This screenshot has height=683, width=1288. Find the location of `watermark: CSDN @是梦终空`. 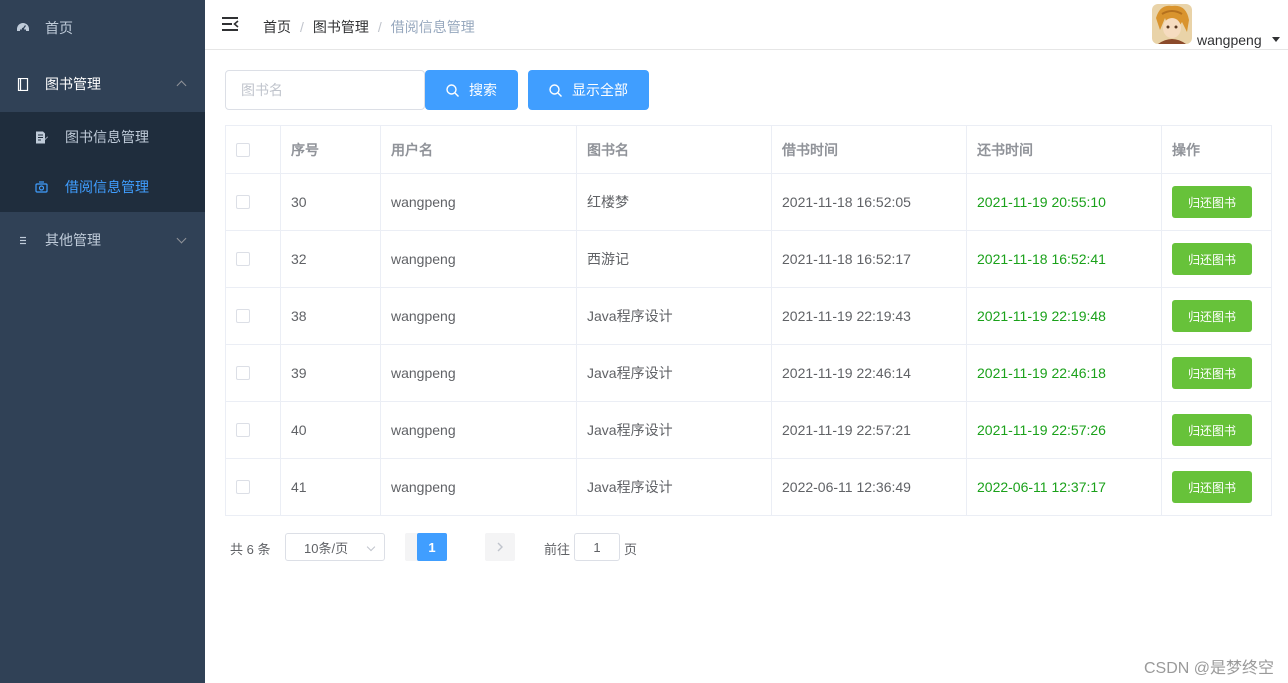

watermark: CSDN @是梦终空 is located at coordinates (1208, 668).